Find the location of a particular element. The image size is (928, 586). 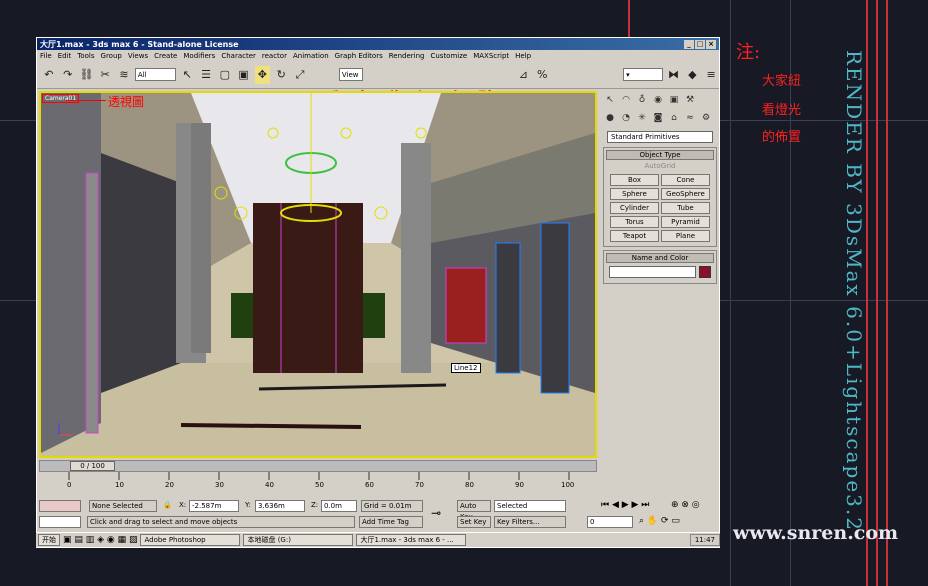

playback-controls-icon: ⏮ ◀ ▶ ▶ ⏭ is located at coordinates (625, 505).